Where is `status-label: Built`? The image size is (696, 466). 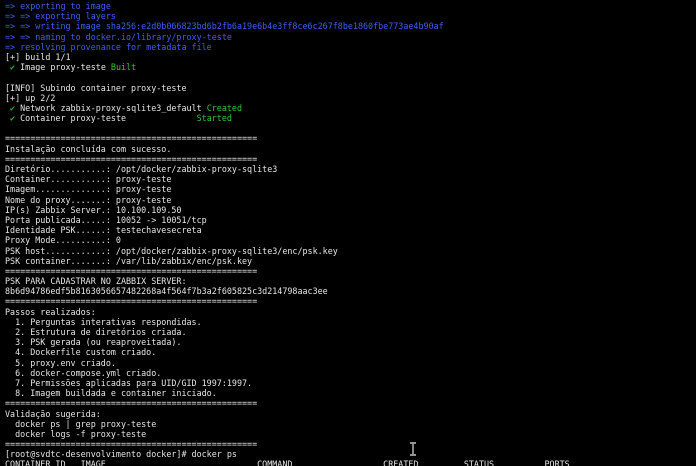
status-label: Built is located at coordinates (123, 67).